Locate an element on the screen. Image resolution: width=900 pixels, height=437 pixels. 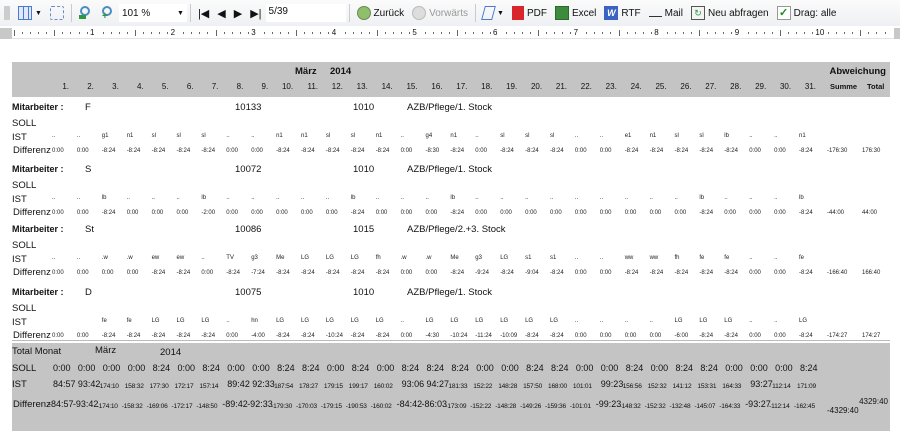
ist-cell: sl is located at coordinates (328, 136).